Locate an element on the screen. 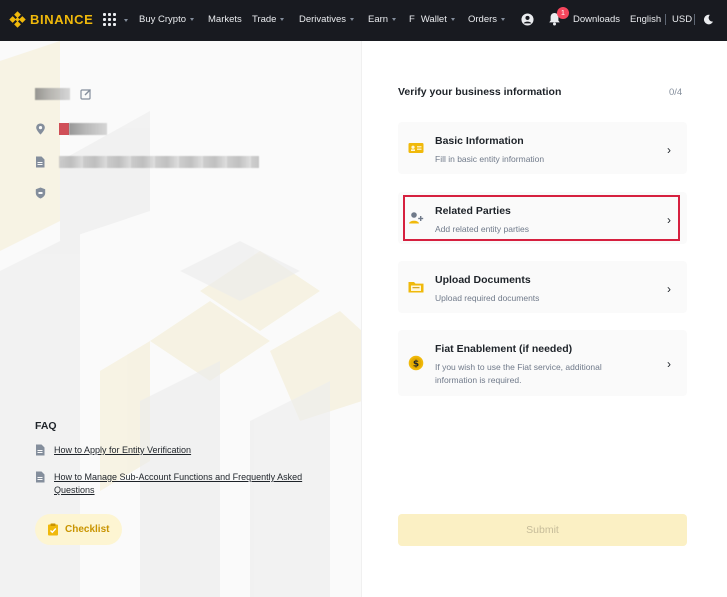 This screenshot has height=597, width=727. nav-buy-crypto: Buy Crypto is located at coordinates (166, 20).